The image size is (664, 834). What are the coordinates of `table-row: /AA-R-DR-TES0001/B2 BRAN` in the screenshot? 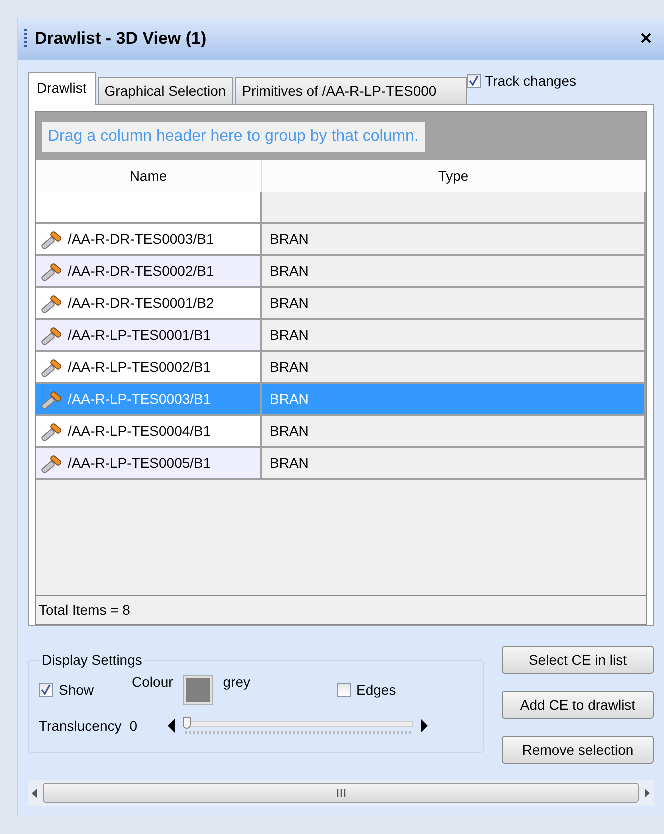 It's located at (341, 304).